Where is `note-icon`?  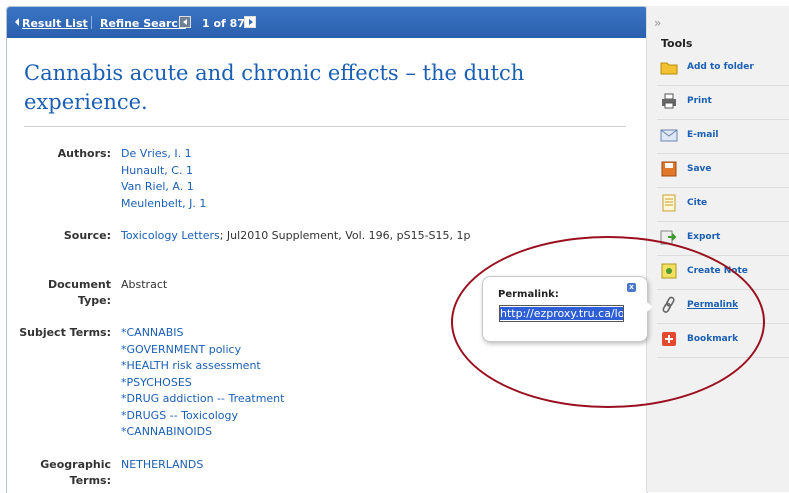 note-icon is located at coordinates (669, 271).